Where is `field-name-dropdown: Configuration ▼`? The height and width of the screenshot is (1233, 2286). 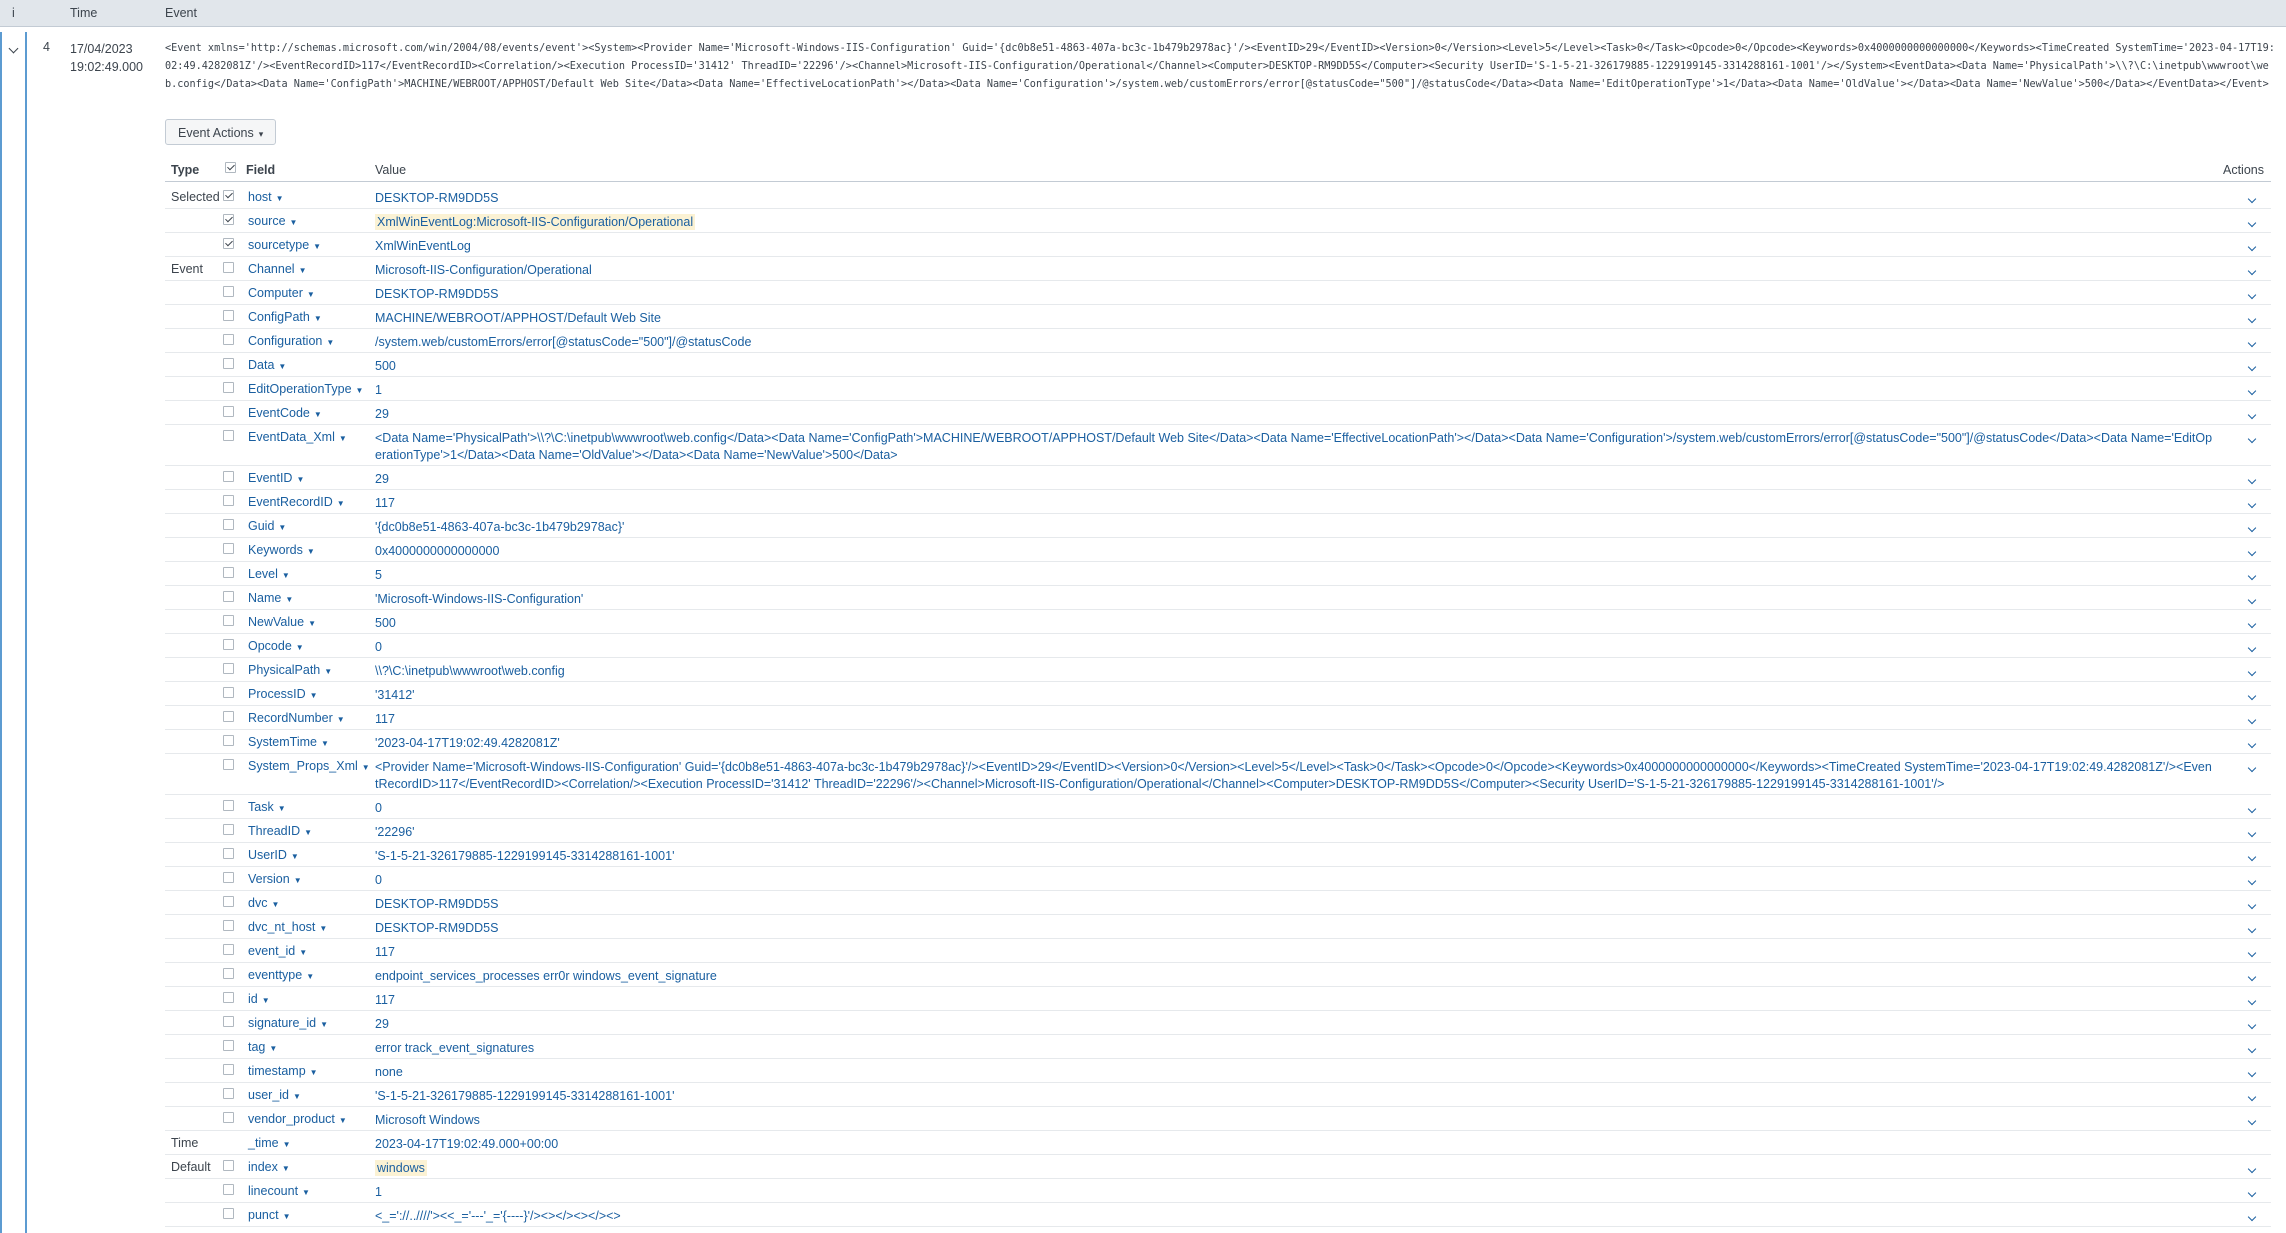
field-name-dropdown: Configuration ▼ is located at coordinates (291, 341).